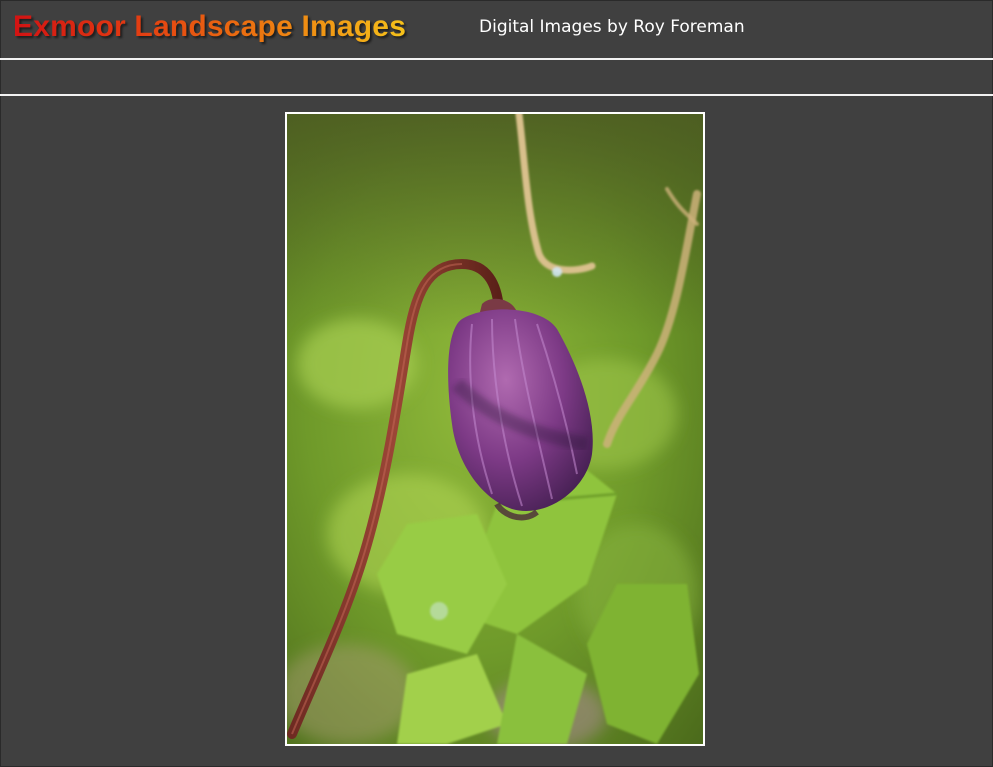 The width and height of the screenshot is (993, 767). I want to click on nav-bar, so click(496, 77).